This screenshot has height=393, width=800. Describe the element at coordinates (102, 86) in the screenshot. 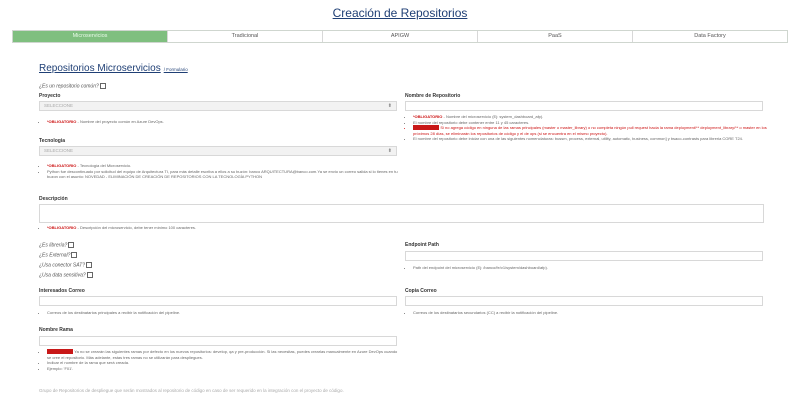

I see `es-comun-checkbox` at that location.